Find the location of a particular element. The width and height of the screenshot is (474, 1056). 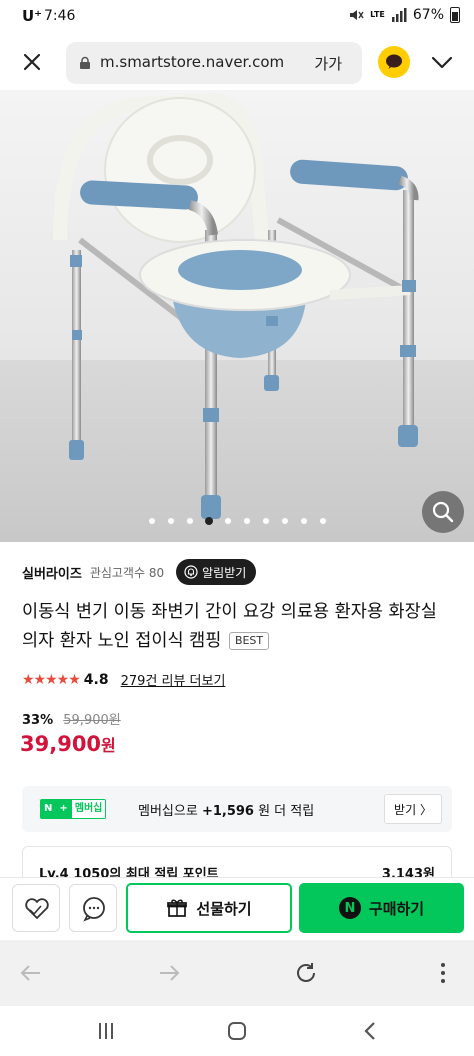

carrier-label: U⁺ is located at coordinates (32, 16).